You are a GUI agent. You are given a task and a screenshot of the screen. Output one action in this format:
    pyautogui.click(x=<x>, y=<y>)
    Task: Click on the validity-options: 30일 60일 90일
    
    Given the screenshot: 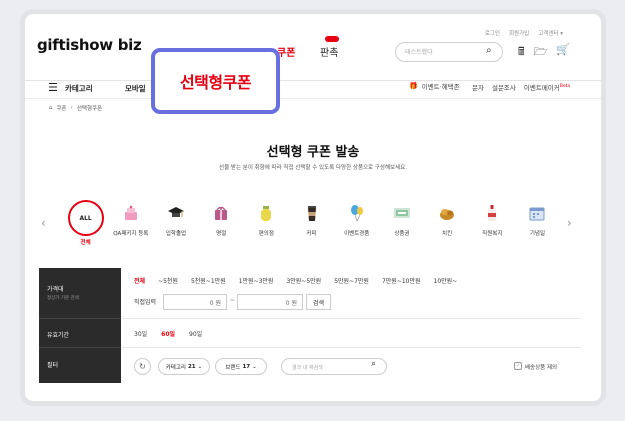 What is the action you would take?
    pyautogui.click(x=168, y=333)
    